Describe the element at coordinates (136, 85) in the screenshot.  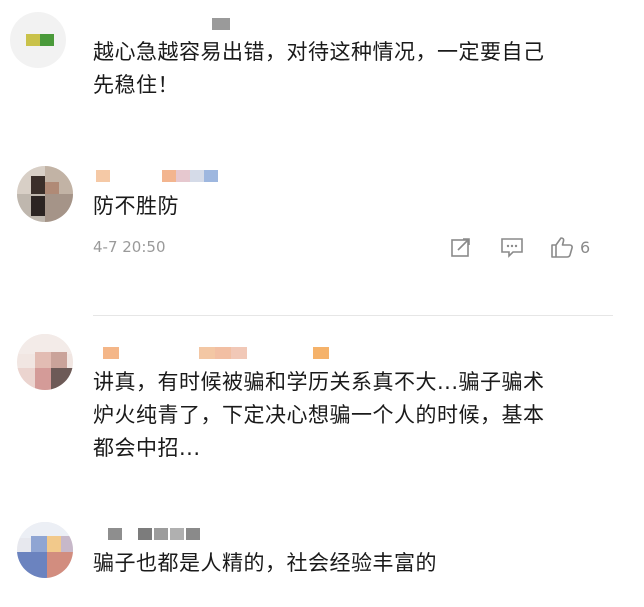
I see `comment-text-line: 先稳住！` at that location.